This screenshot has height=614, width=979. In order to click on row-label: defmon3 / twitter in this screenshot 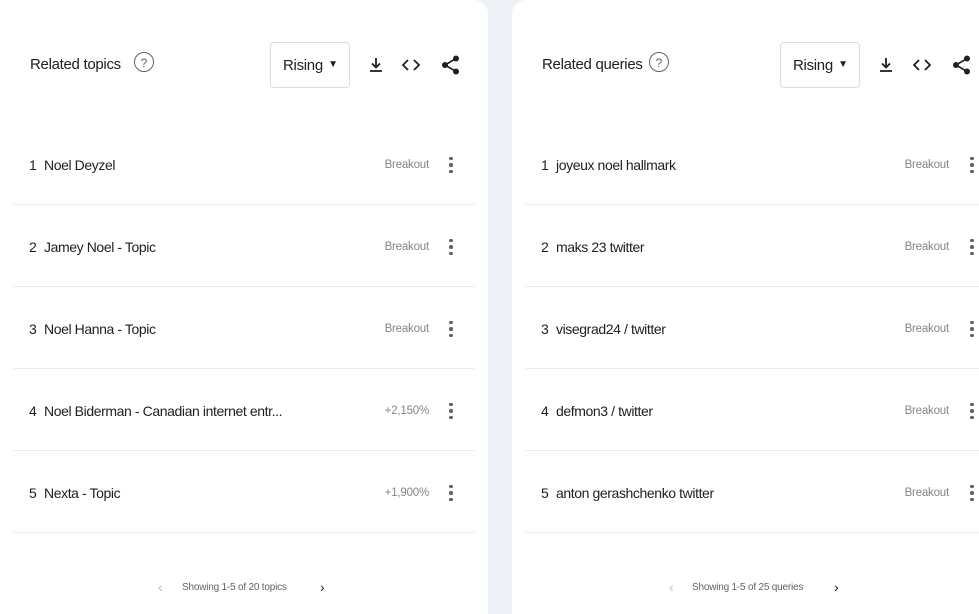, I will do `click(604, 411)`.